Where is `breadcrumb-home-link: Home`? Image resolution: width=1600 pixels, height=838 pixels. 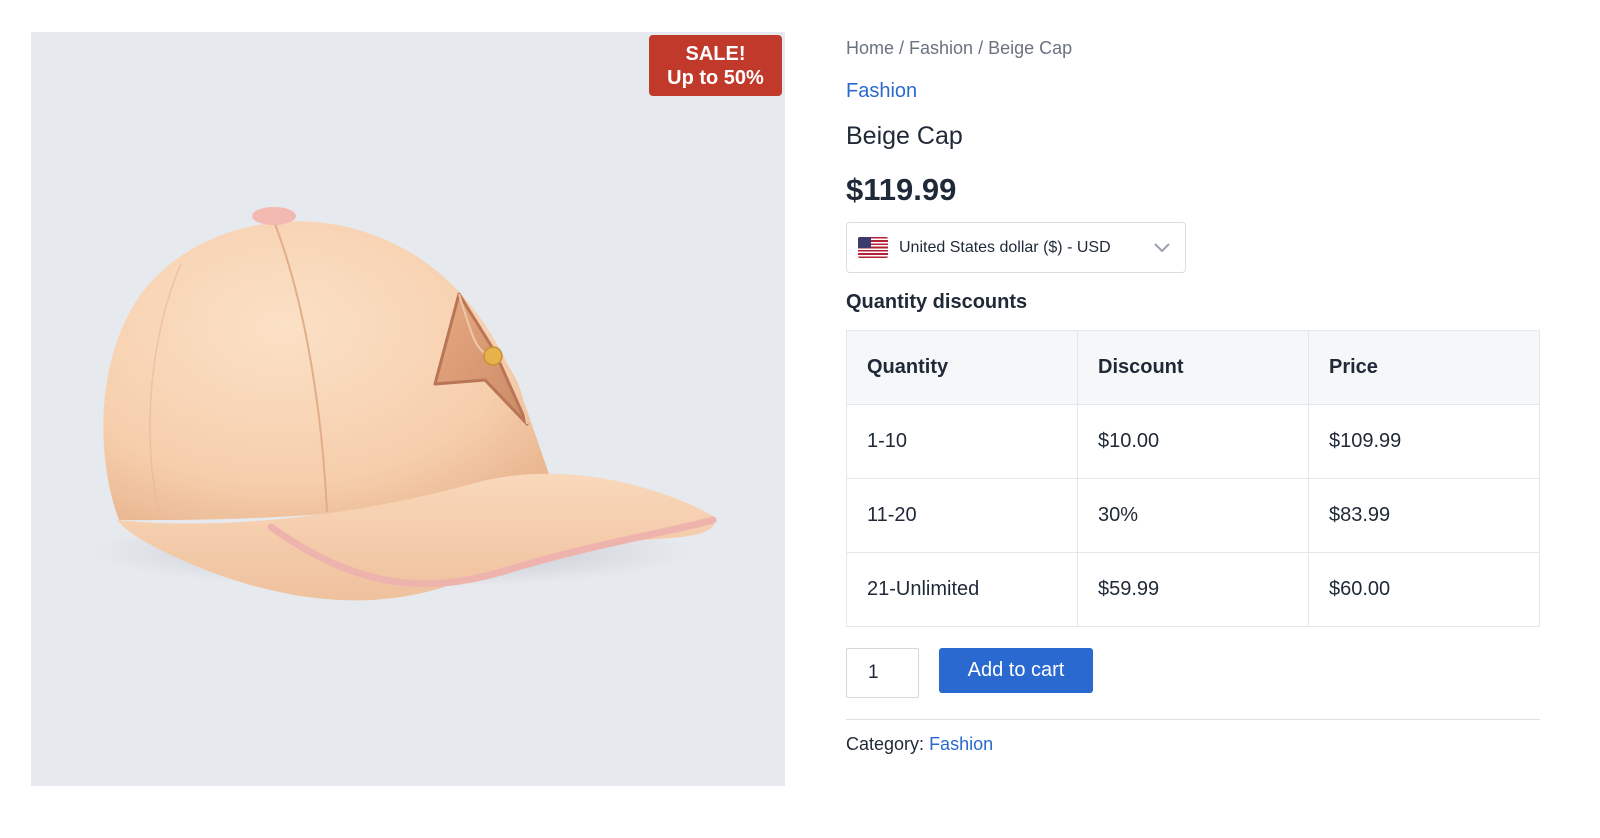 breadcrumb-home-link: Home is located at coordinates (870, 48).